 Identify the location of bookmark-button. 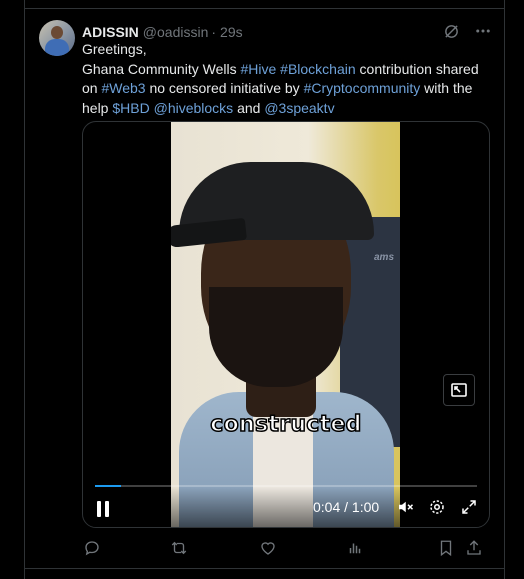
(446, 548).